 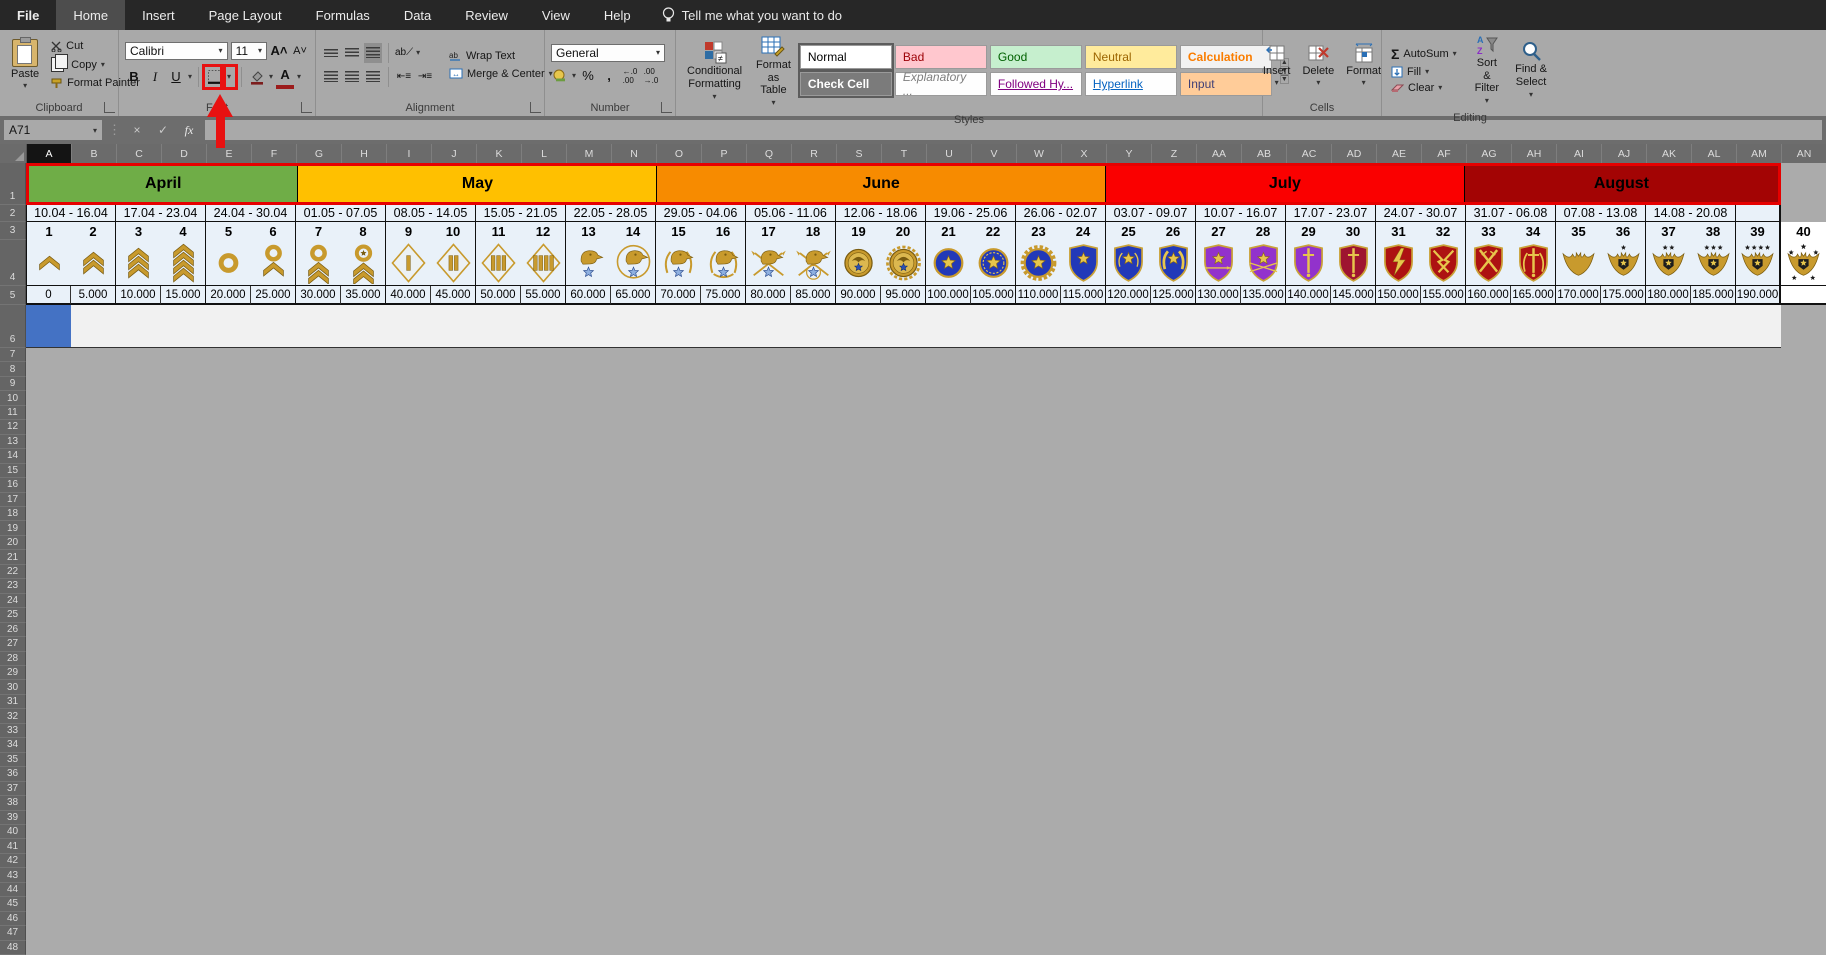 What do you see at coordinates (71, 213) in the screenshot?
I see `date-range-cell: 10.04 - 16.04` at bounding box center [71, 213].